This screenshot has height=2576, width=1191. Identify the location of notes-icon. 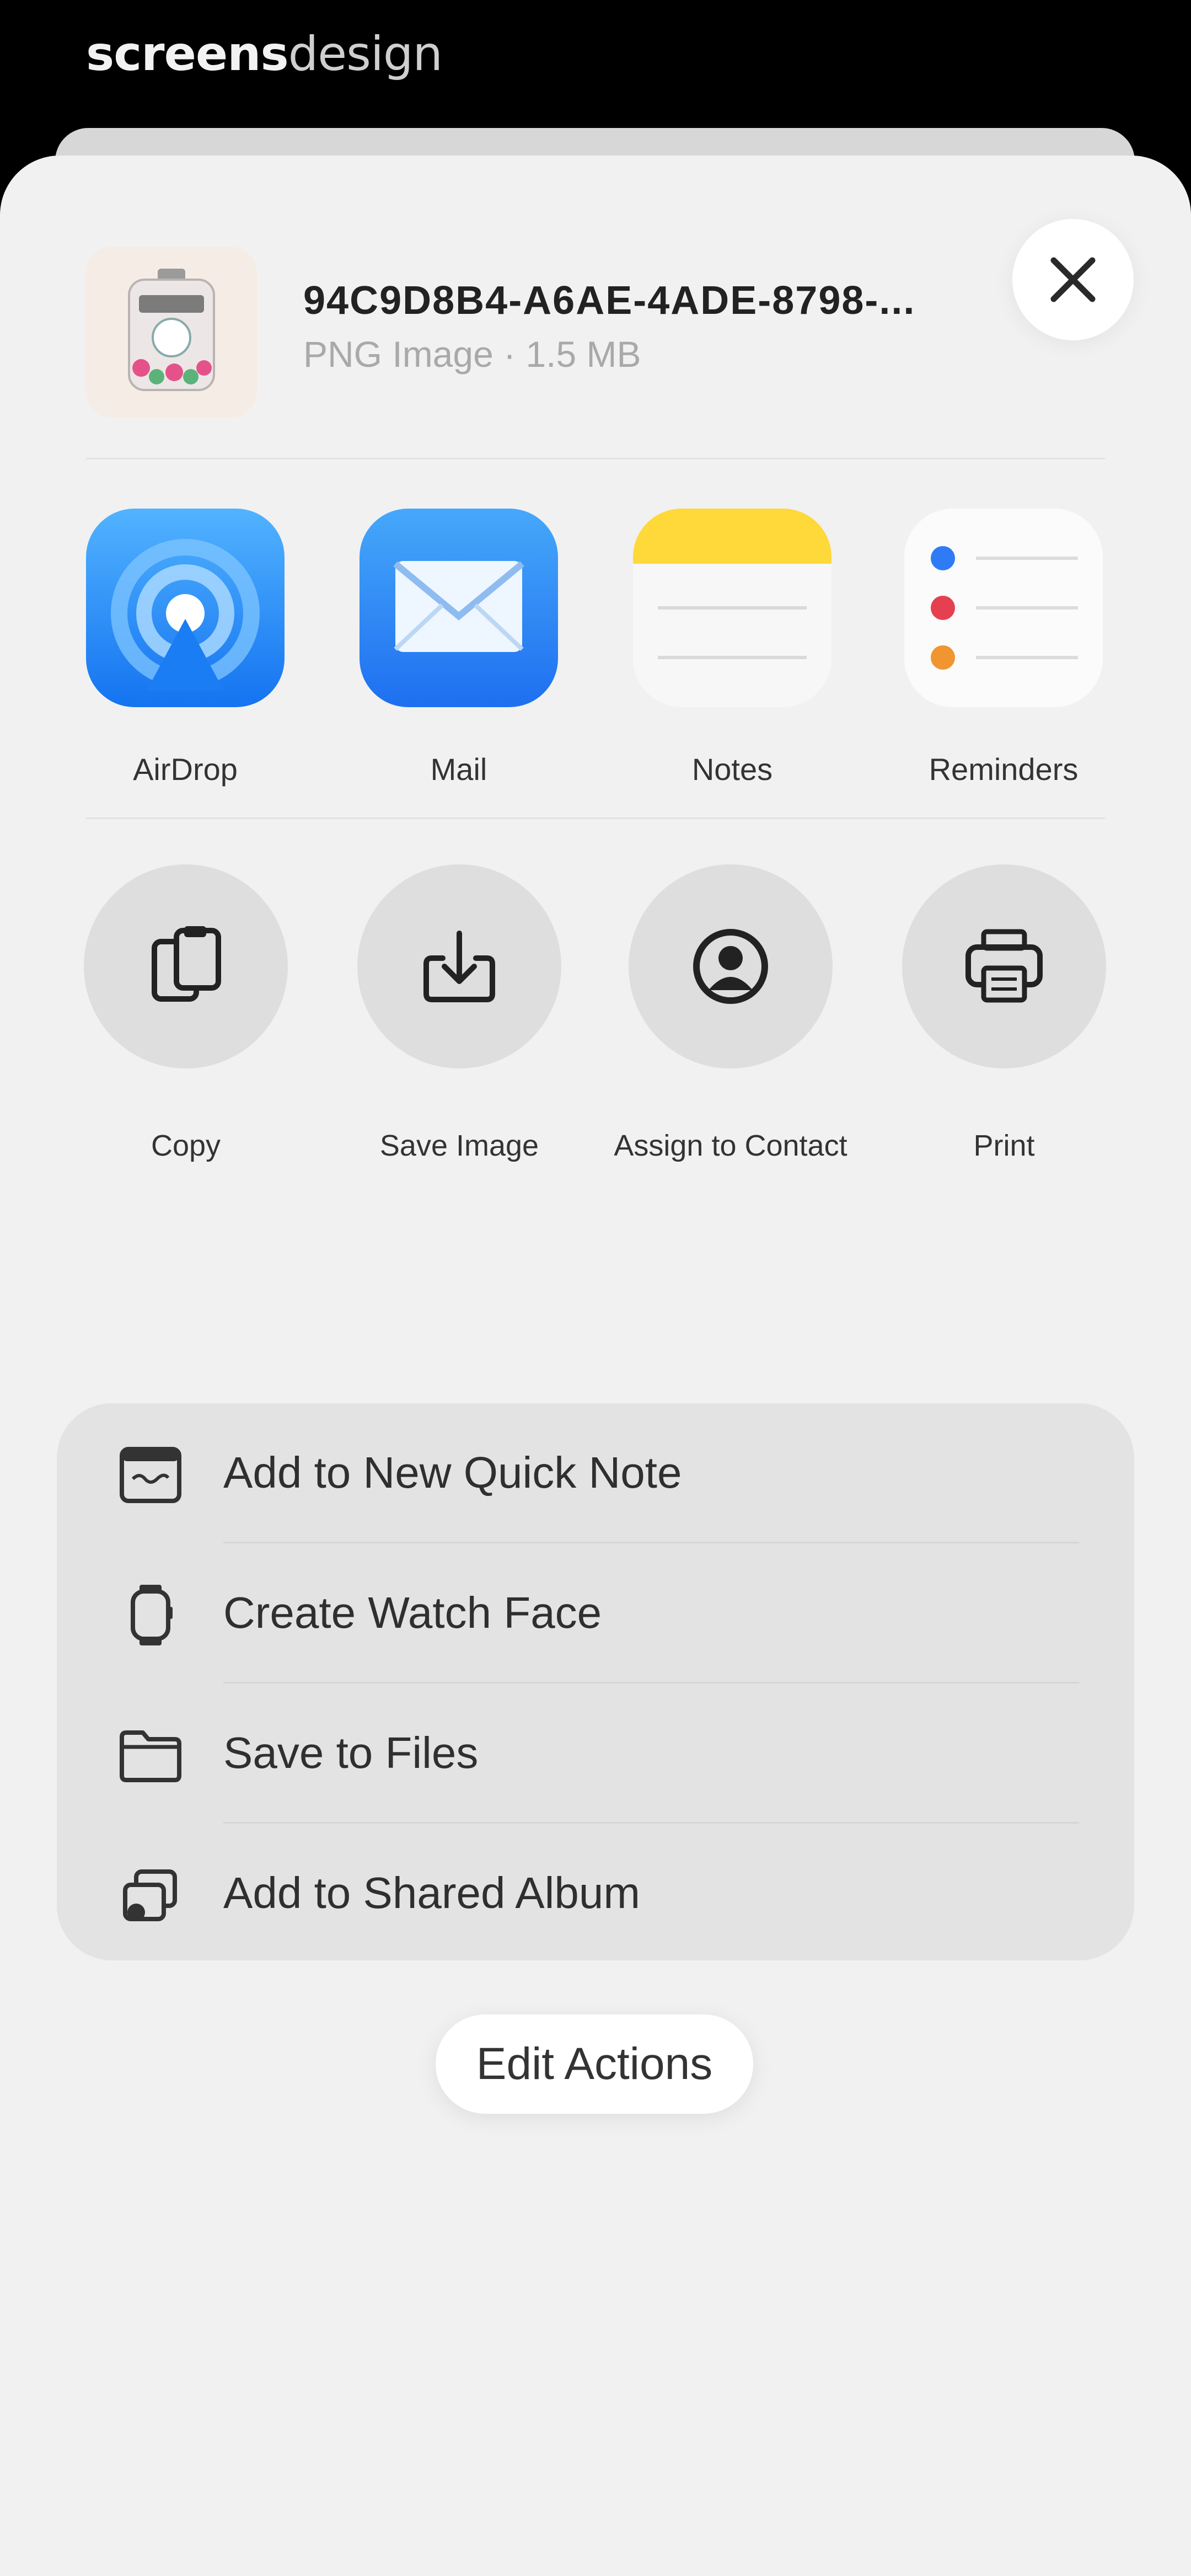
(732, 608).